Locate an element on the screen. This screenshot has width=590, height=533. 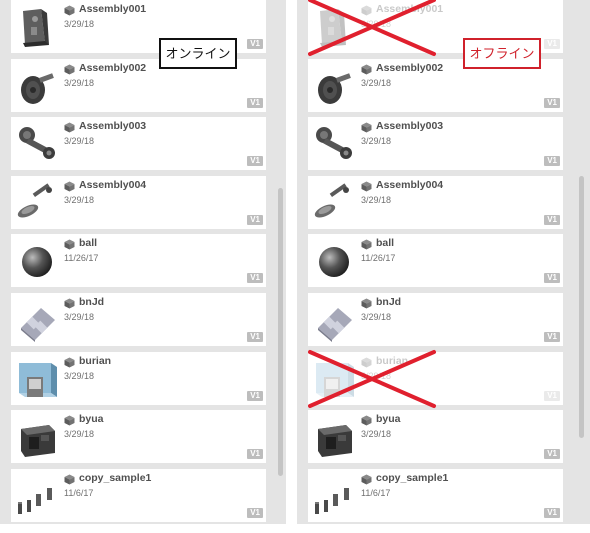
linkage-part-thumbnail is located at coordinates (334, 144).